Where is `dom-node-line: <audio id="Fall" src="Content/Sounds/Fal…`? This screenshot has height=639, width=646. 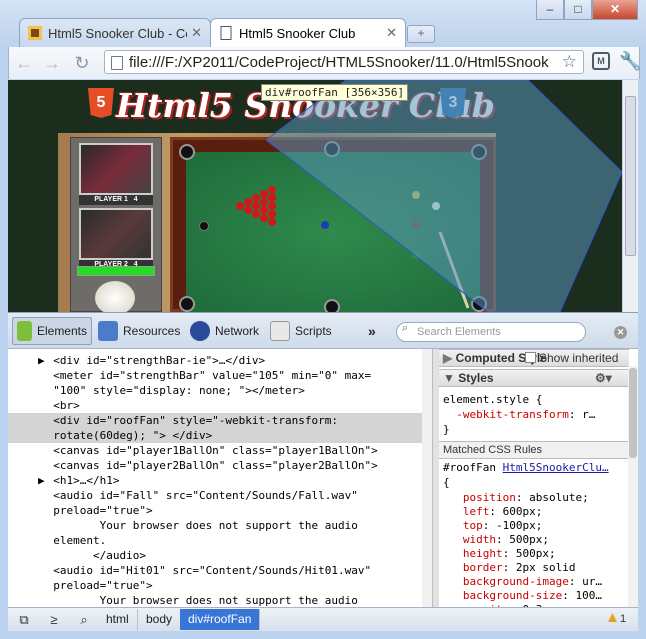 dom-node-line: <audio id="Fall" src="Content/Sounds/Fal… is located at coordinates (199, 495).